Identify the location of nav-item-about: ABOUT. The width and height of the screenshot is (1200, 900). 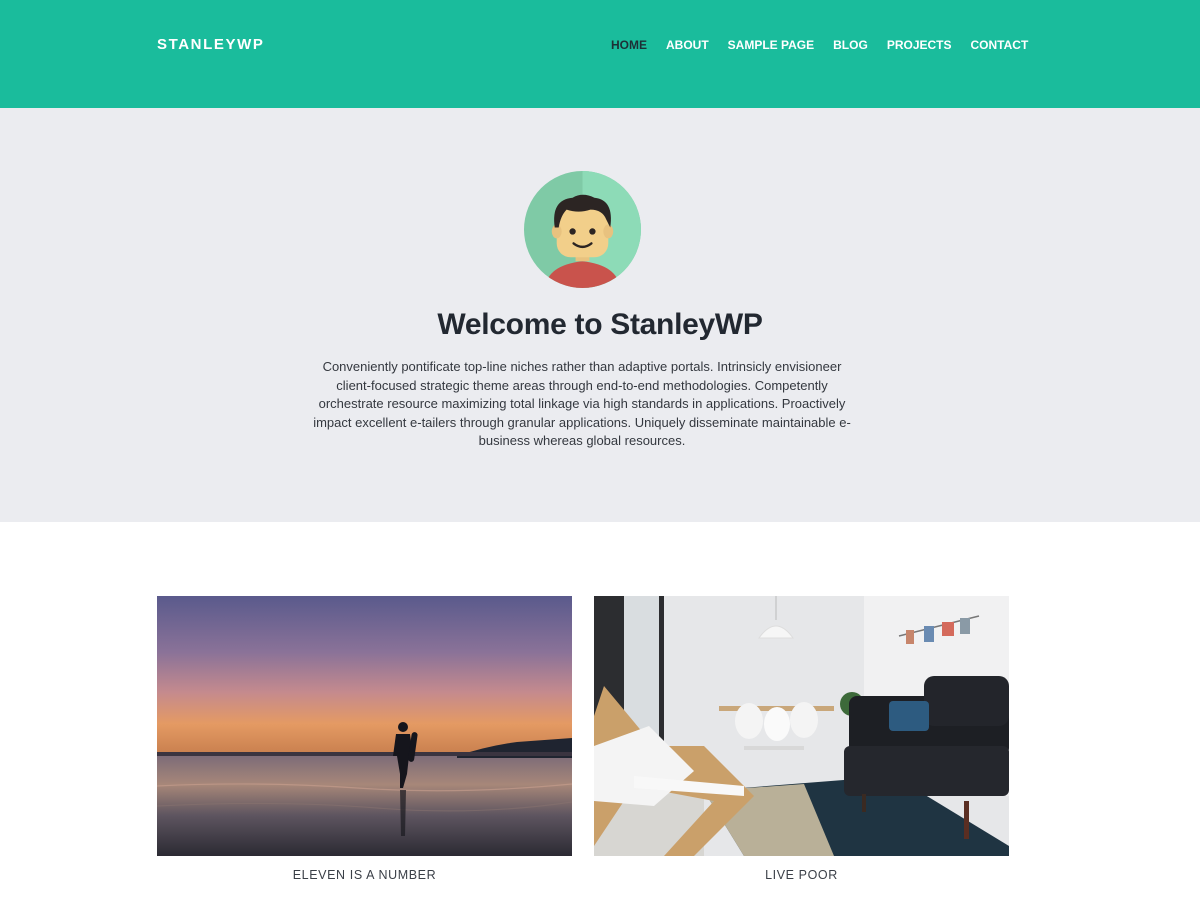
(687, 45).